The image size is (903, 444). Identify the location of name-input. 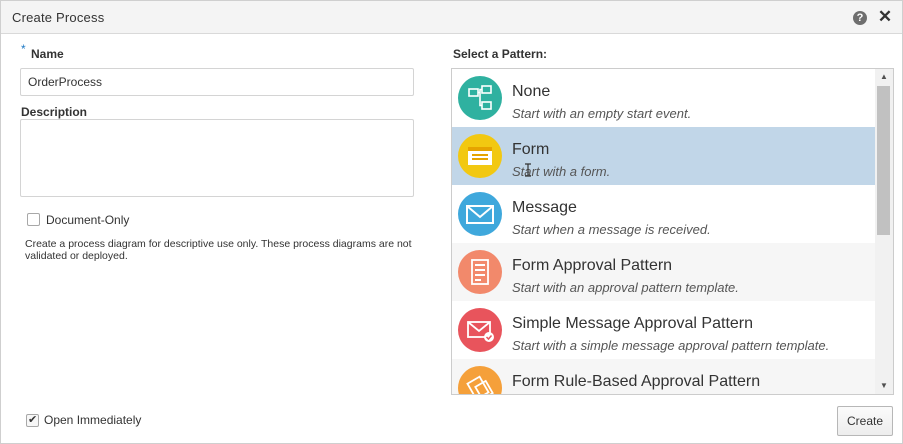
(217, 82).